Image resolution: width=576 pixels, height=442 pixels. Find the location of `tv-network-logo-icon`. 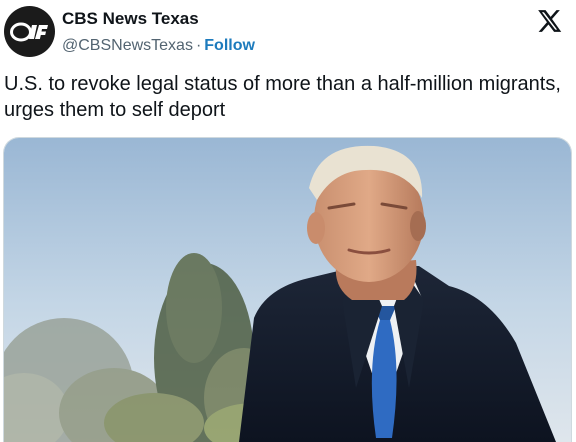

tv-network-logo-icon is located at coordinates (28, 31).